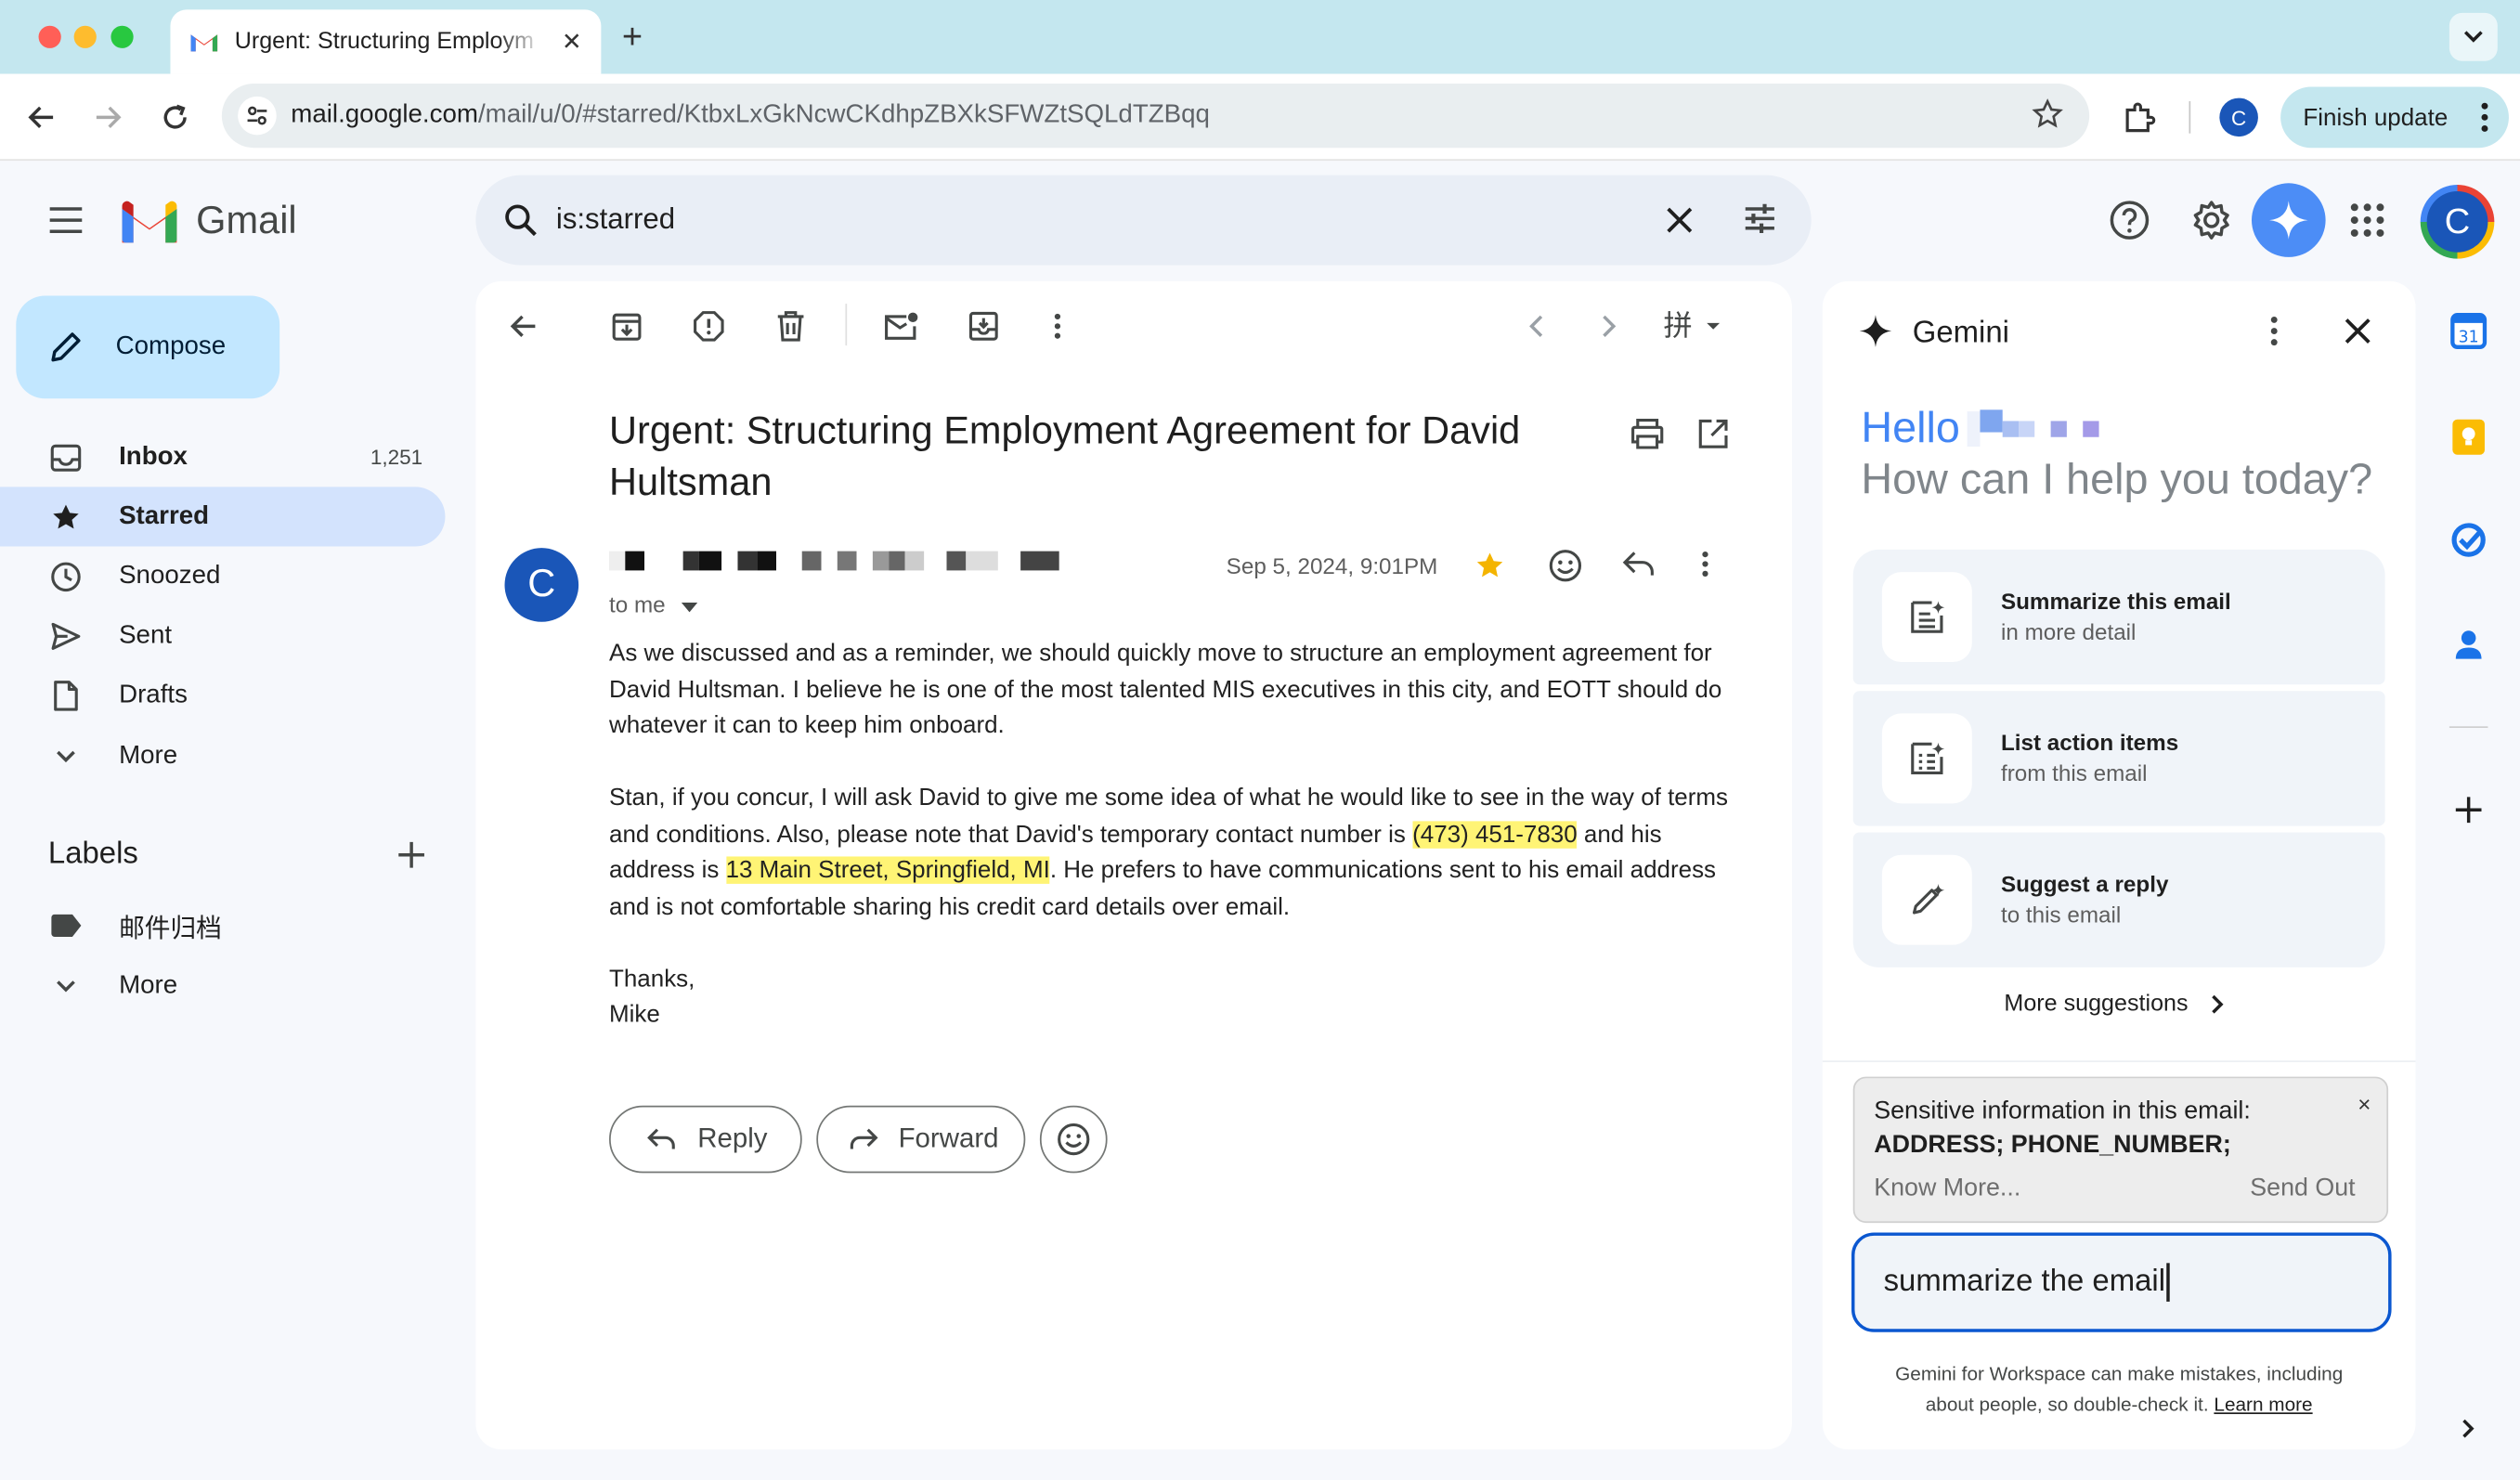 This screenshot has height=1480, width=2520. What do you see at coordinates (520, 220) in the screenshot?
I see `search-icon` at bounding box center [520, 220].